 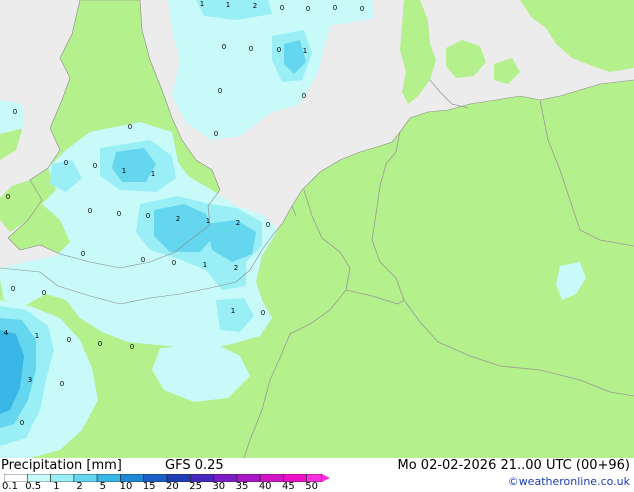 What do you see at coordinates (6, 333) in the screenshot?
I see `precip-value-label: 4` at bounding box center [6, 333].